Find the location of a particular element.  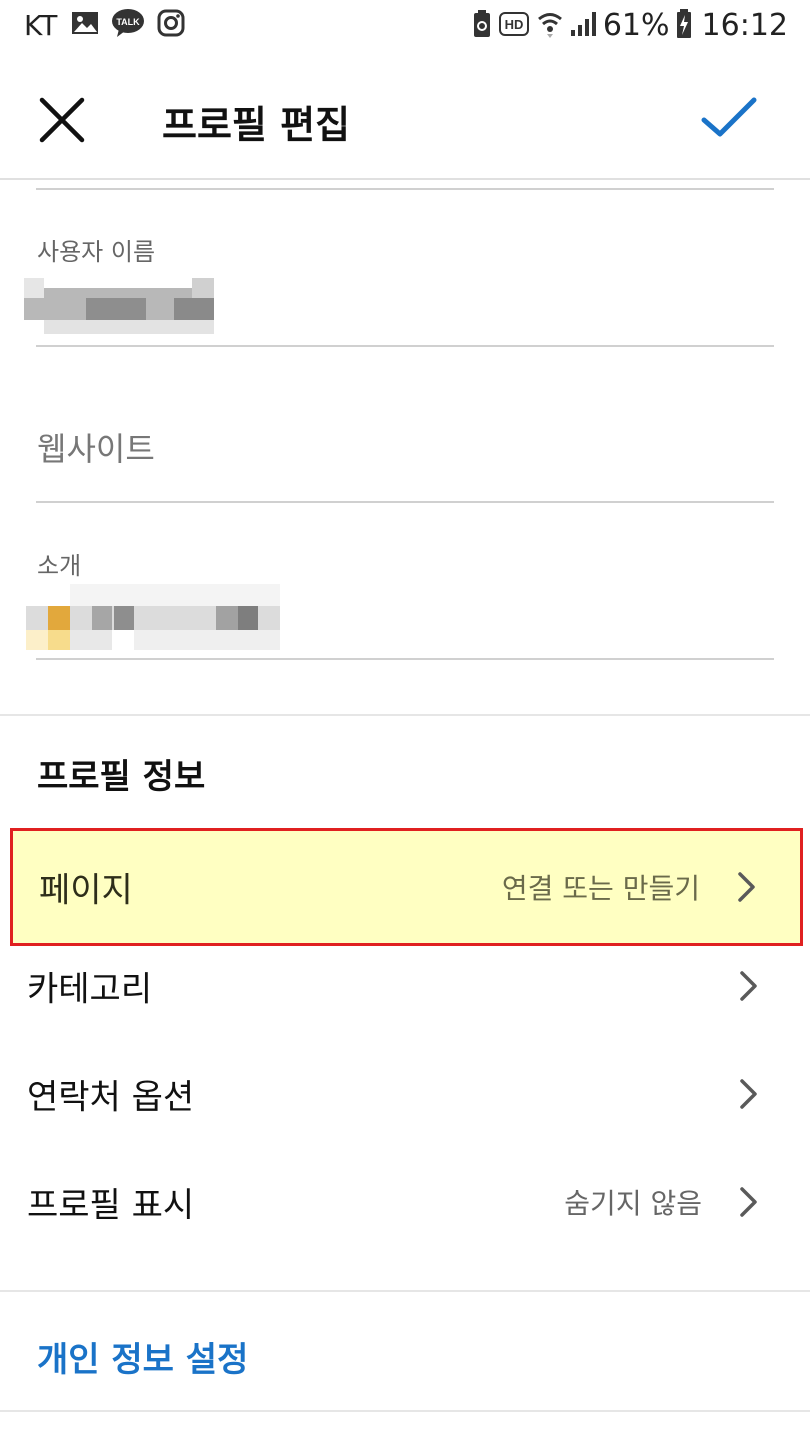

gallery-icon is located at coordinates (85, 25).